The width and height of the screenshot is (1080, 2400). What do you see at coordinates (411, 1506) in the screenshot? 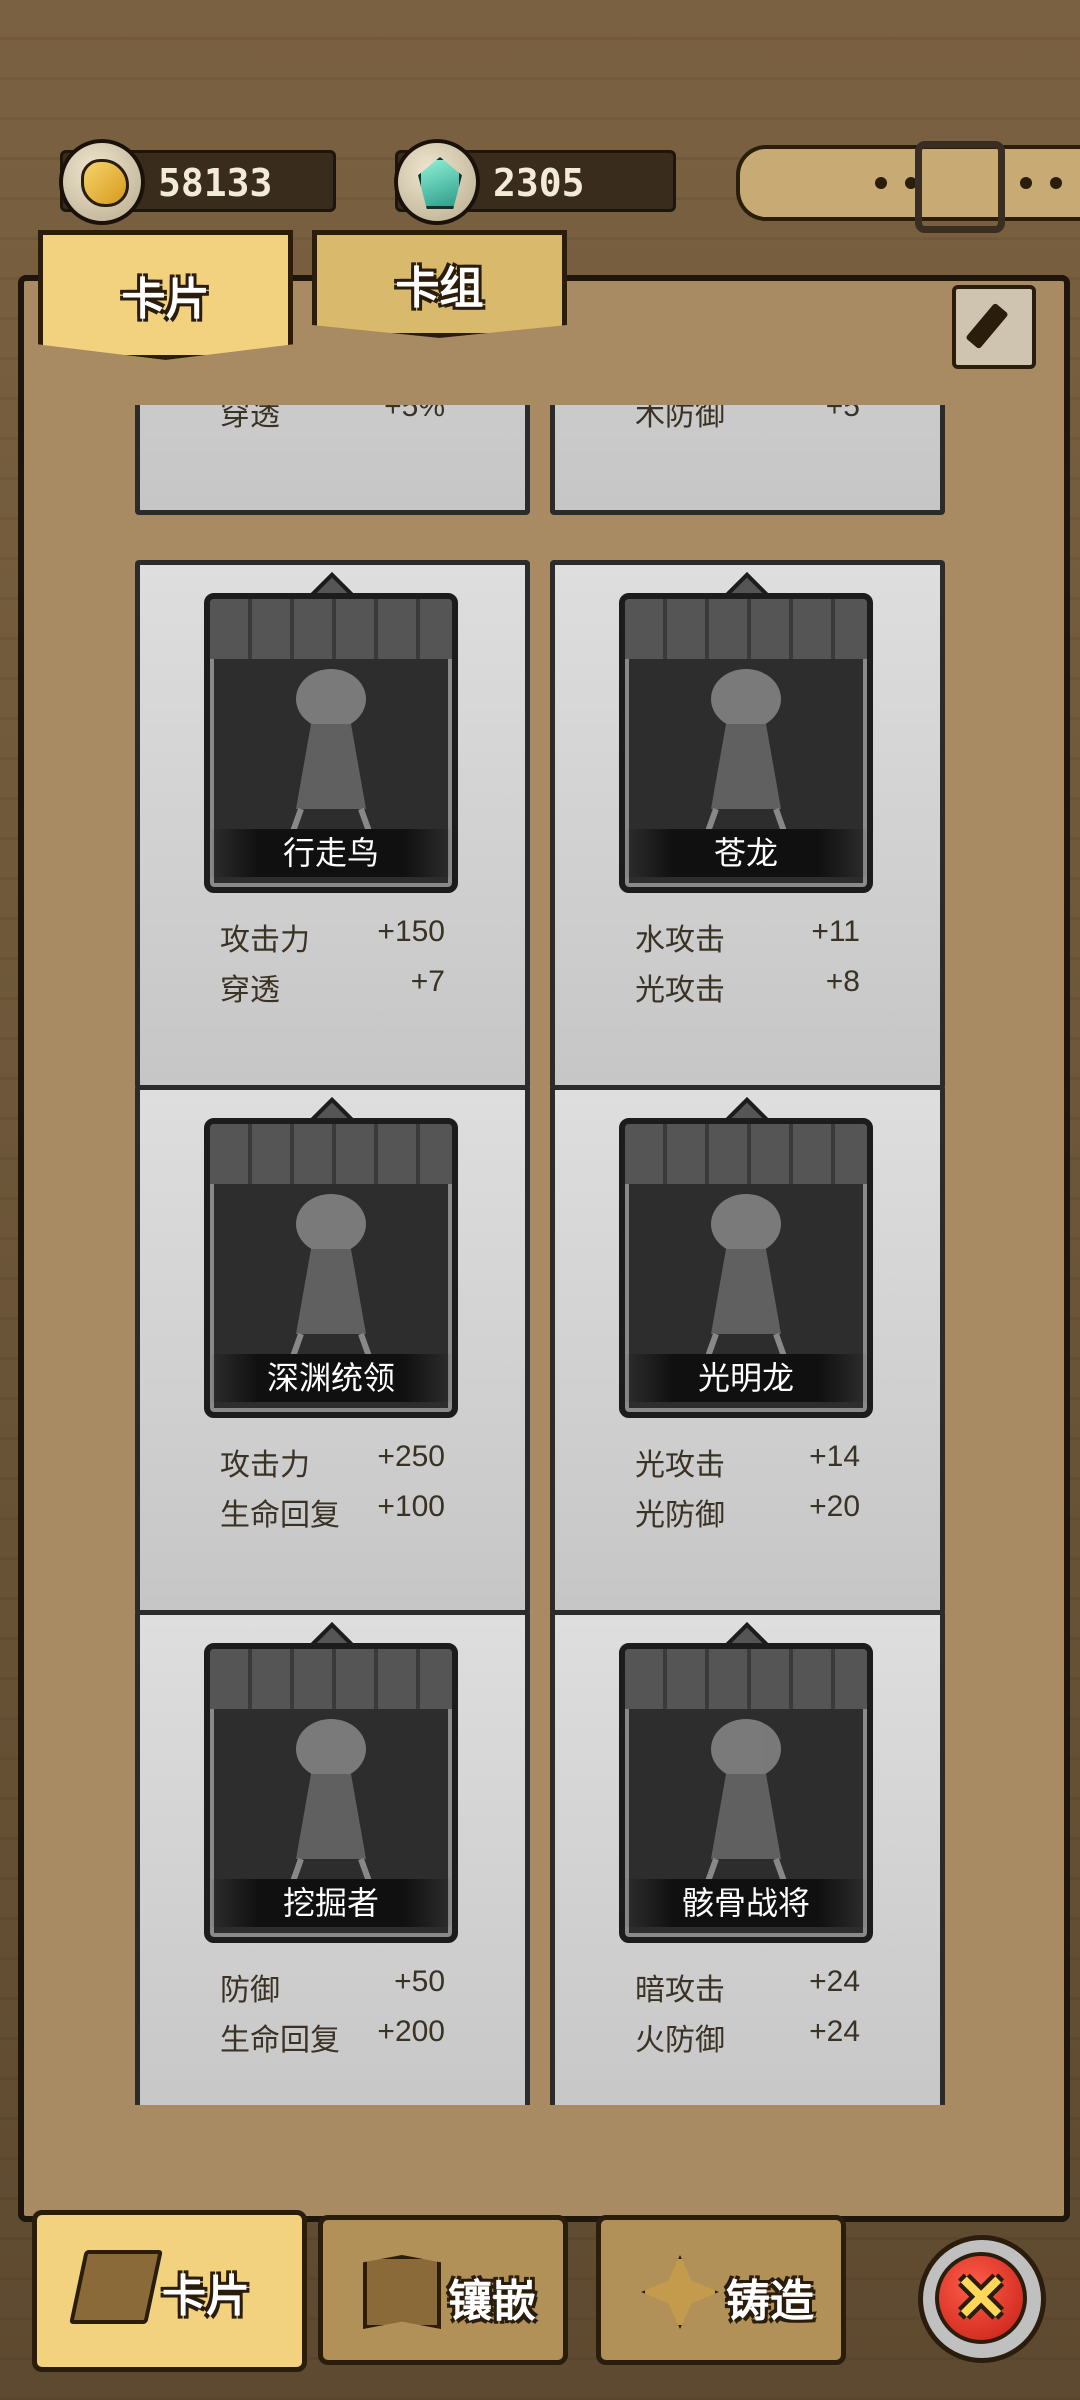
I see `stat-value: +100` at bounding box center [411, 1506].